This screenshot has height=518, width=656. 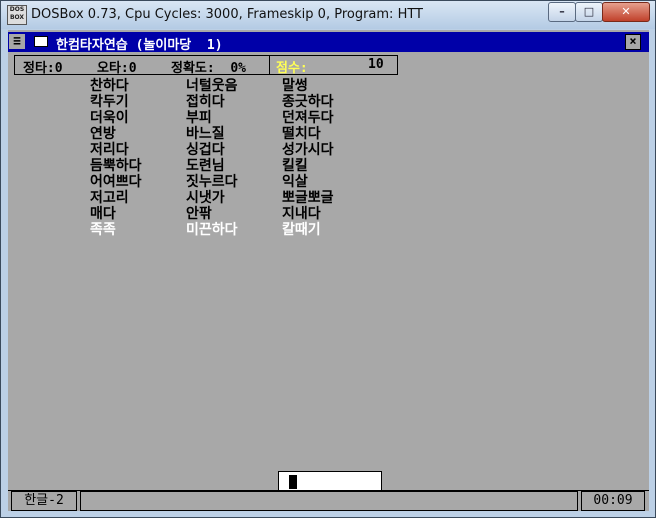 I want to click on app-title: 한컴타자연습 (놀이마당 1), so click(x=139, y=45).